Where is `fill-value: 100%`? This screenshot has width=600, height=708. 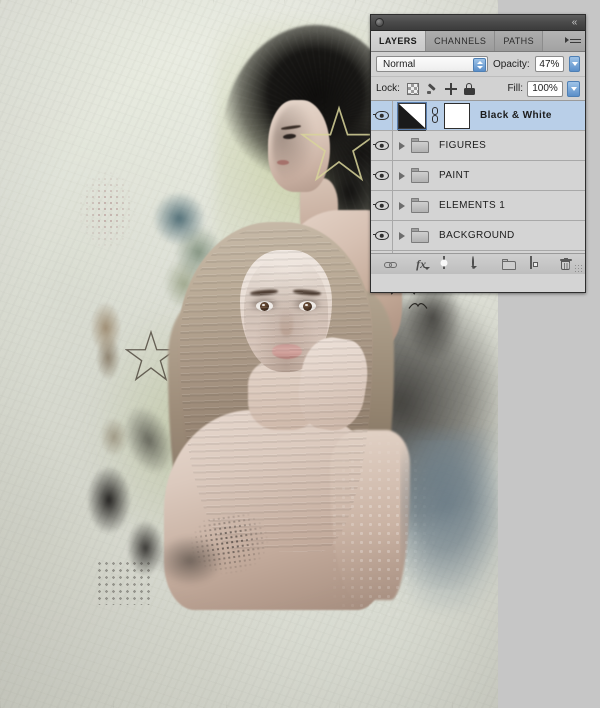 fill-value: 100% is located at coordinates (545, 88).